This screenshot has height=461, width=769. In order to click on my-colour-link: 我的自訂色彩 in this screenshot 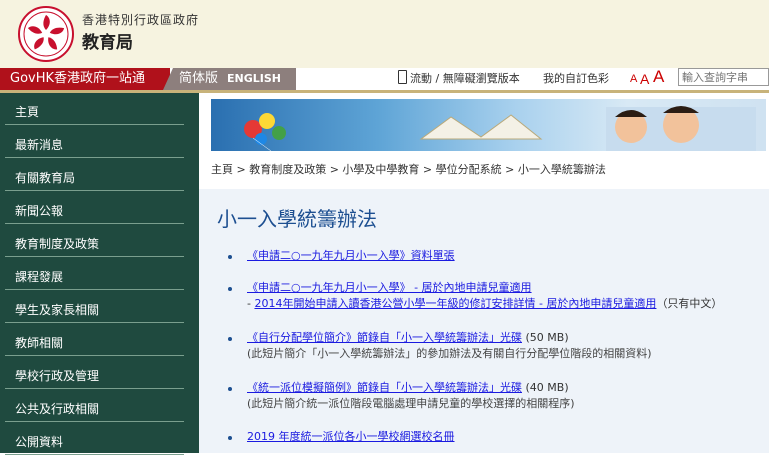, I will do `click(576, 79)`.